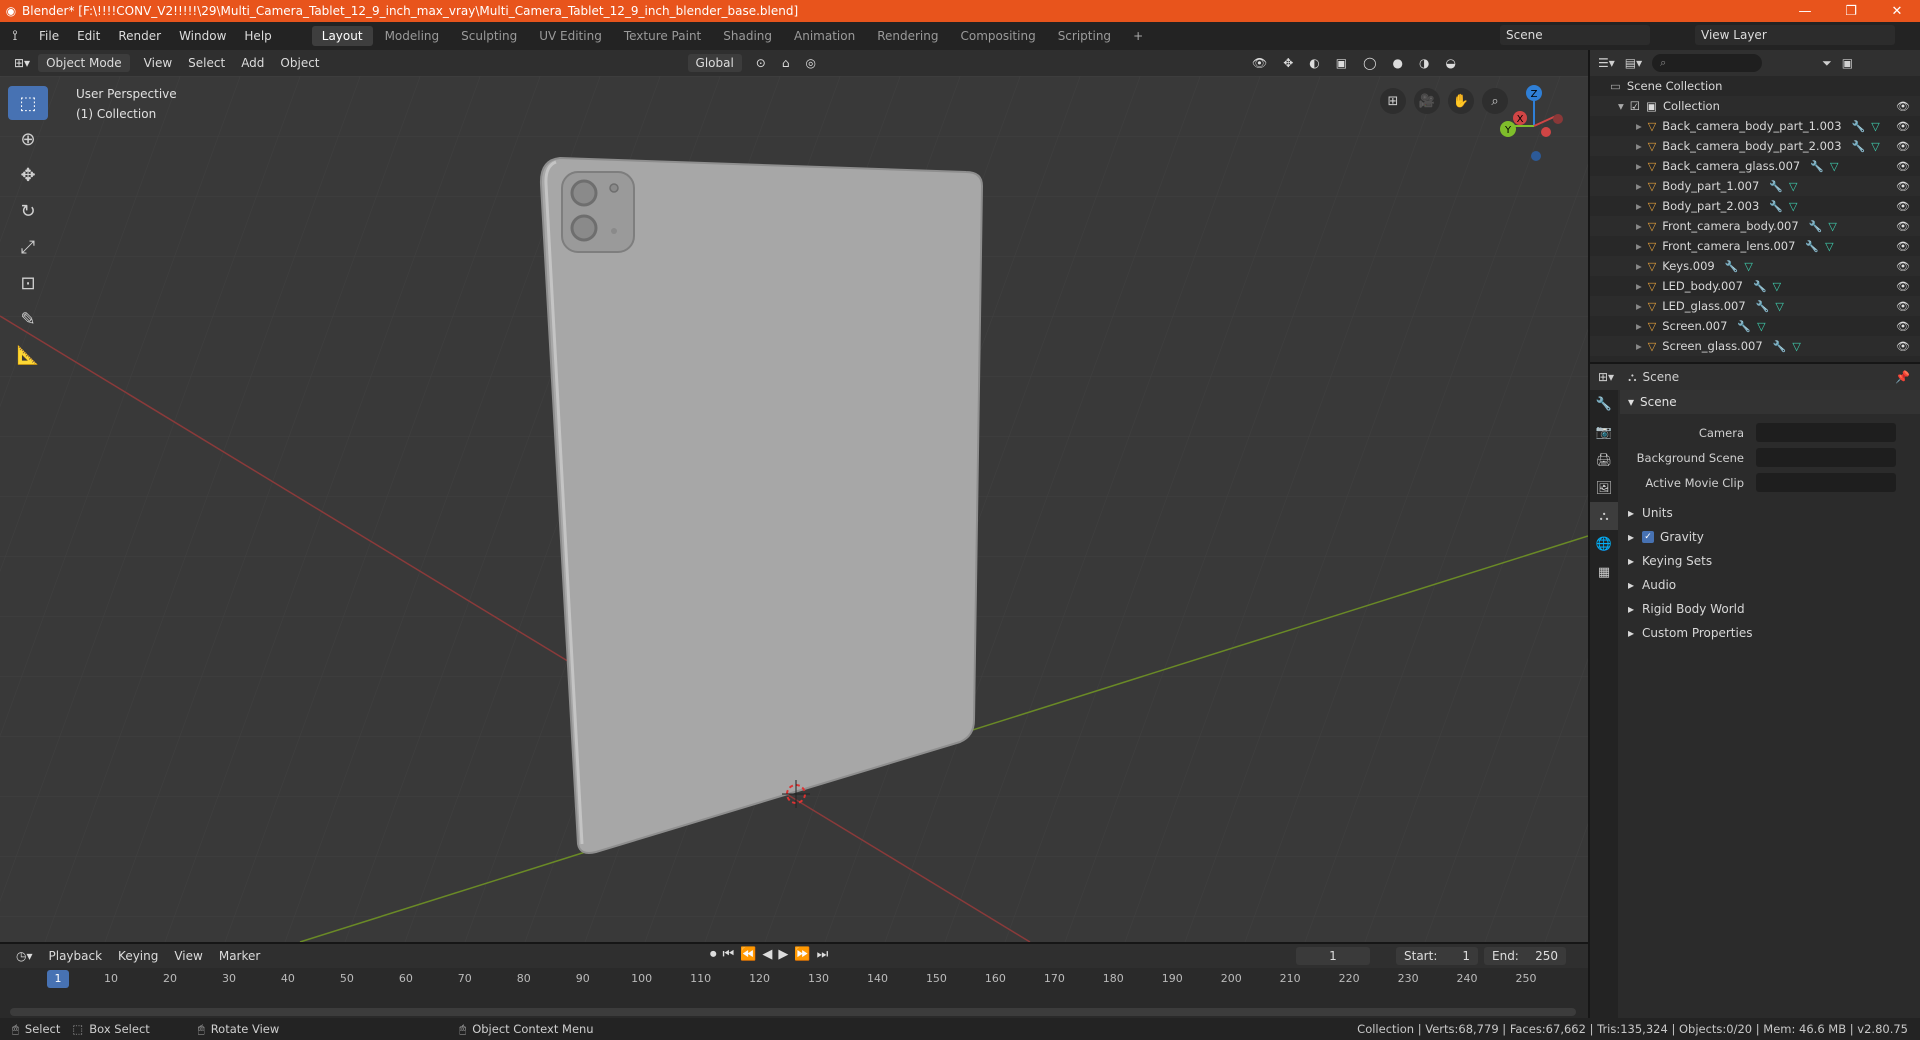 Image resolution: width=1920 pixels, height=1040 pixels. I want to click on outliner-object-row: ▸ ▽ LED_glass.007 🔧 ▽ 👁, so click(1755, 306).